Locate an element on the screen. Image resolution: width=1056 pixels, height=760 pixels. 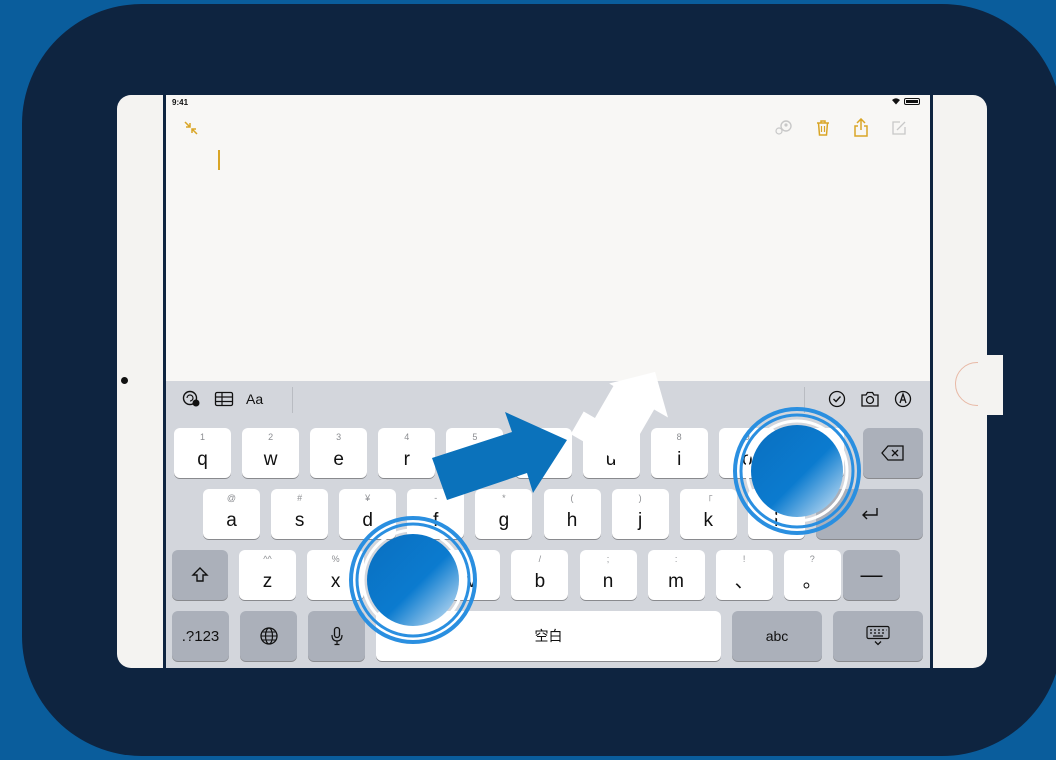
shift-icon is located at coordinates (200, 574).